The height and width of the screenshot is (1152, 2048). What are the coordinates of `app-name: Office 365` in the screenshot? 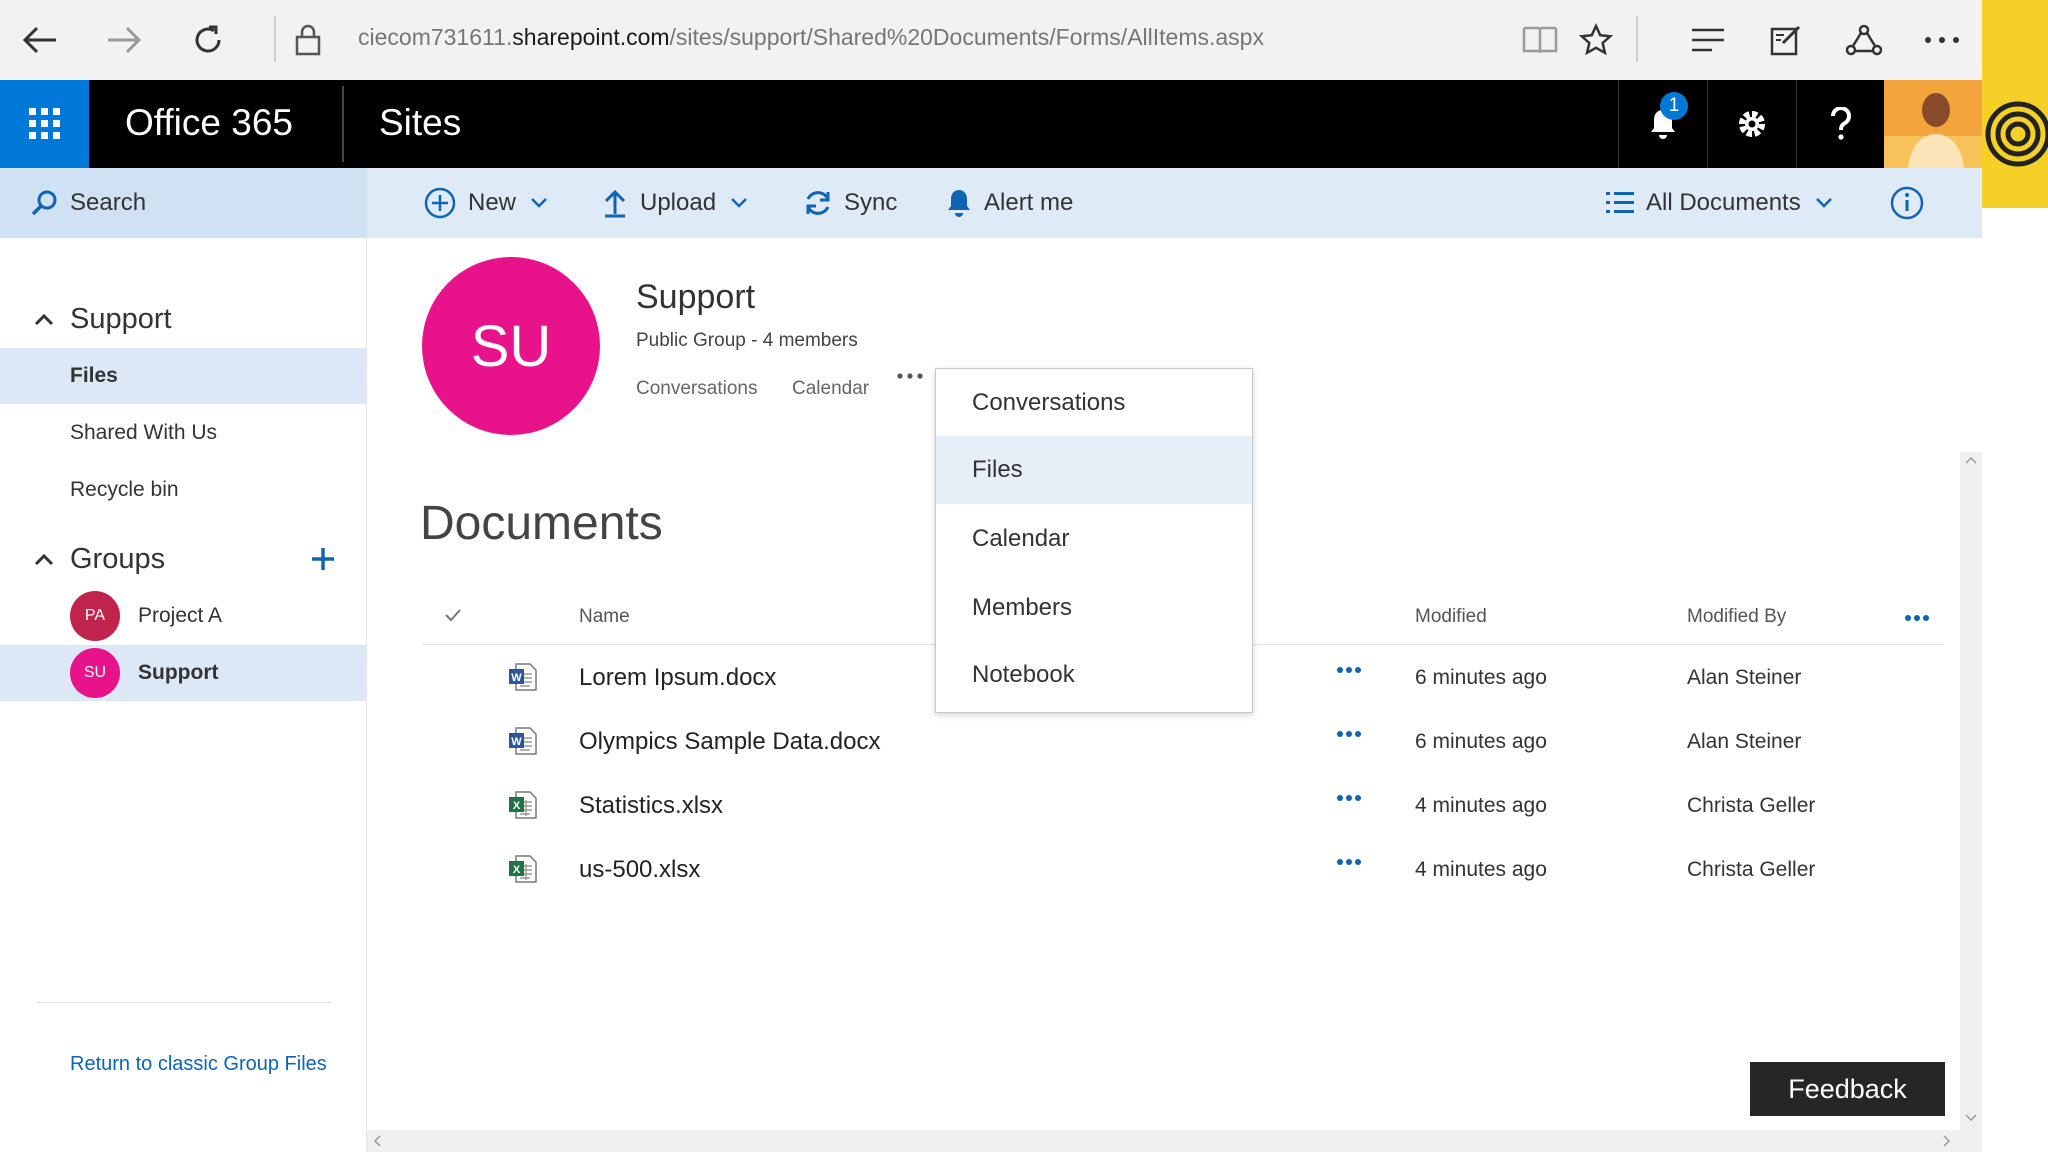 It's located at (209, 123).